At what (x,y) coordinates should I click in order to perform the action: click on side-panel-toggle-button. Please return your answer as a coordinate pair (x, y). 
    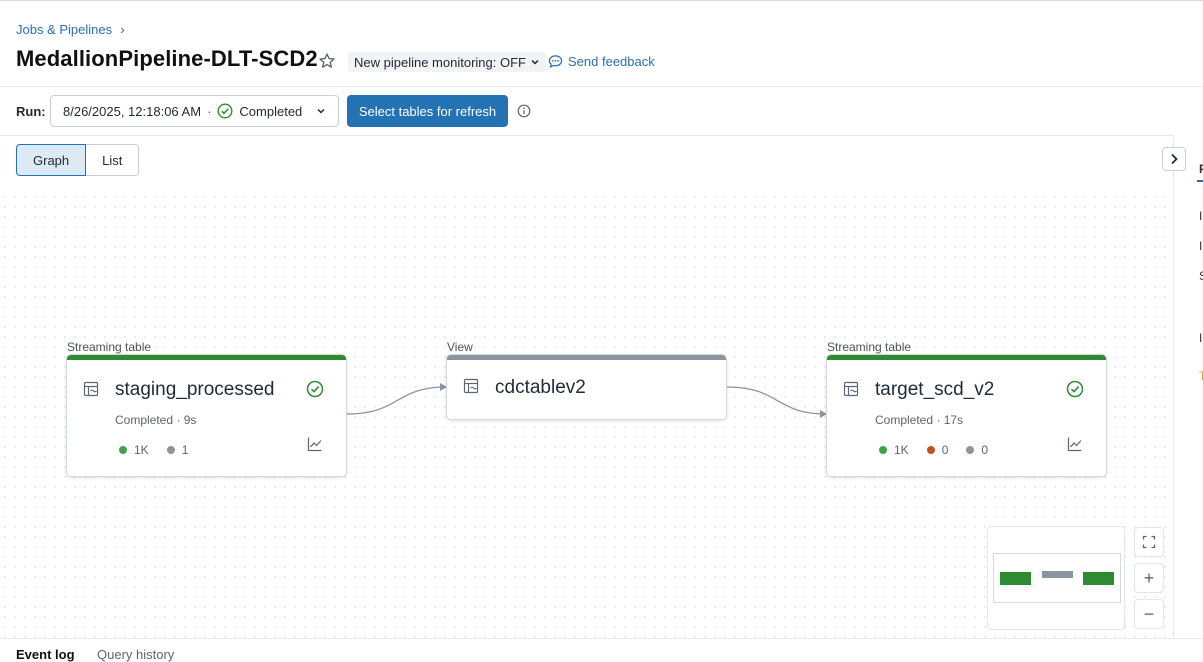
    Looking at the image, I should click on (1174, 159).